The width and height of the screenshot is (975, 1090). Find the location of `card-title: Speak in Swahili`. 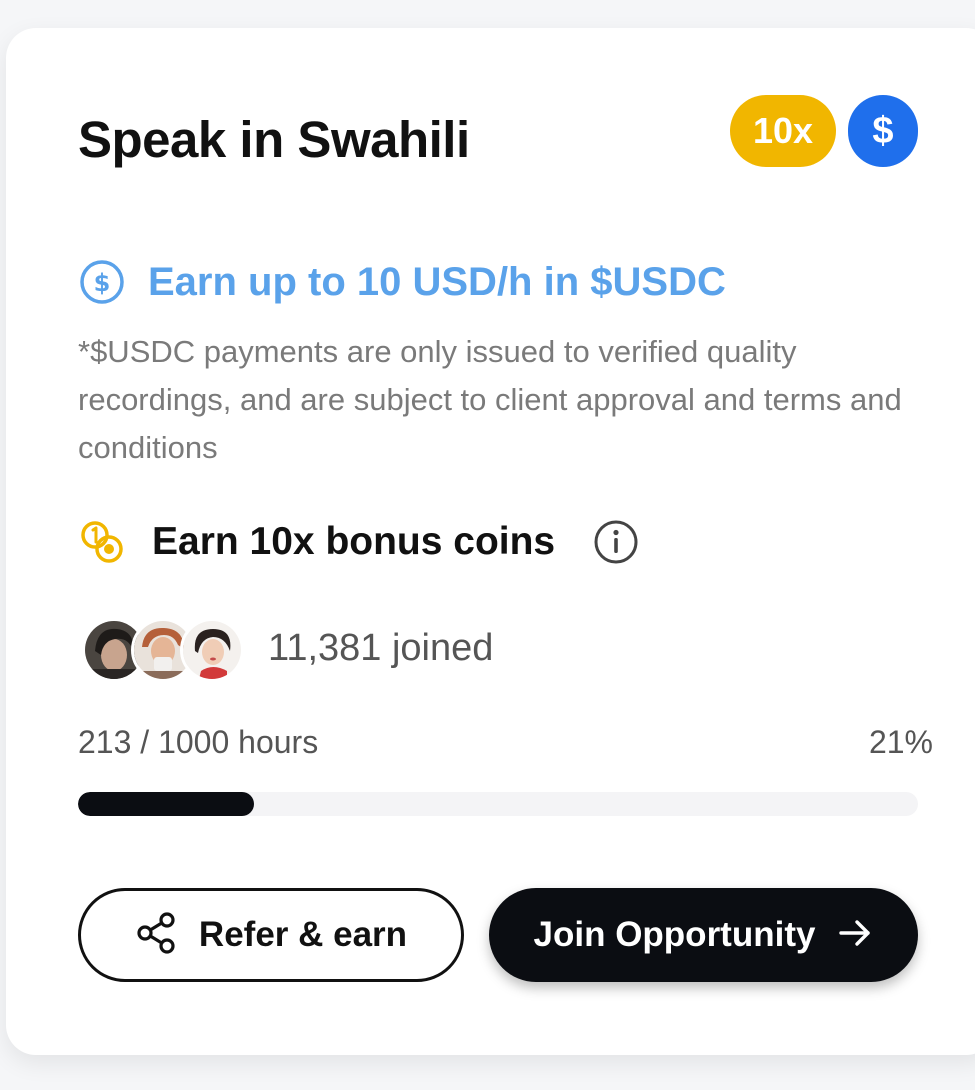

card-title: Speak in Swahili is located at coordinates (274, 139).